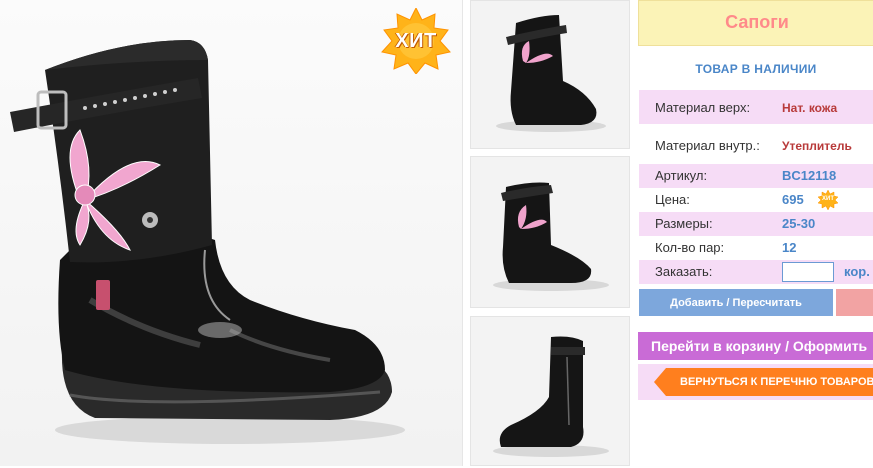 The image size is (873, 468). I want to click on remove-button, so click(854, 302).